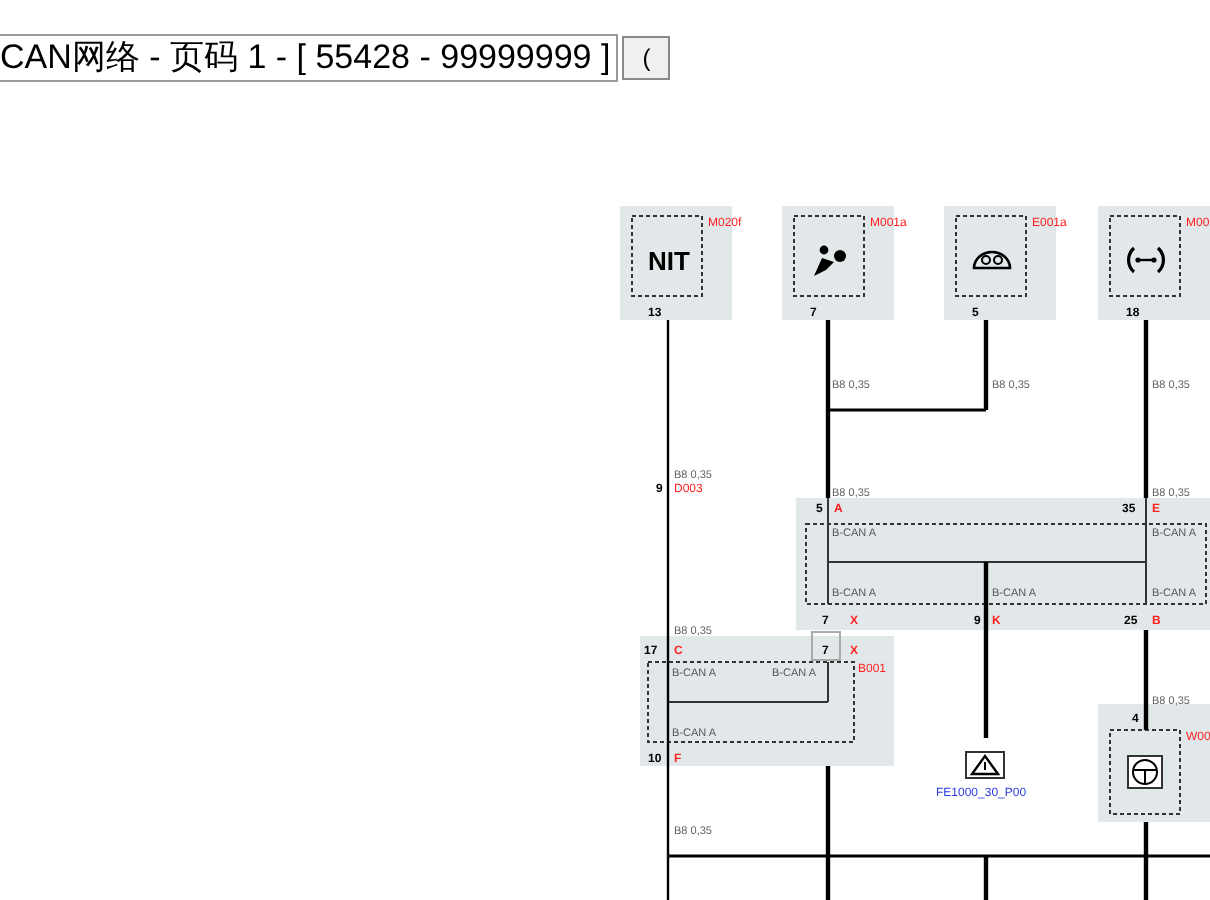 This screenshot has width=1210, height=900. What do you see at coordinates (646, 58) in the screenshot?
I see `page-button: (` at bounding box center [646, 58].